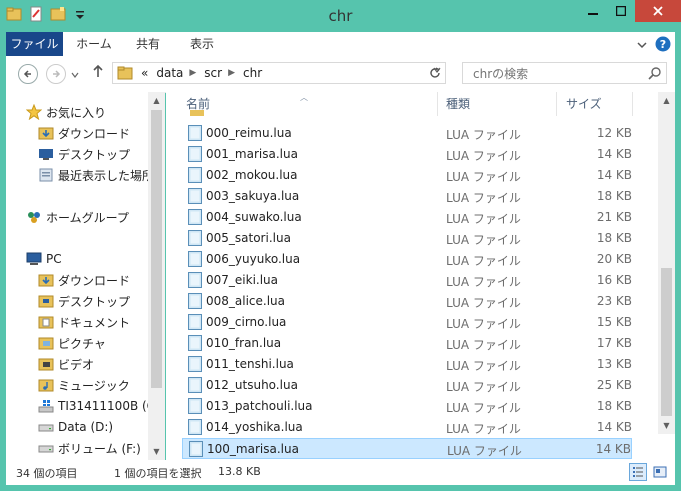  I want to click on breadcrumb-scr: scr, so click(213, 73).